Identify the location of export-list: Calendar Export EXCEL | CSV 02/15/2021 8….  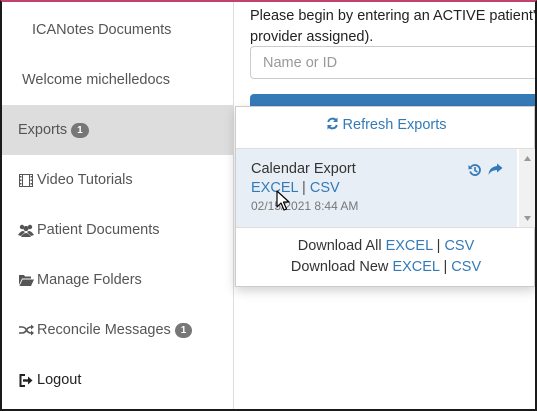
(386, 188).